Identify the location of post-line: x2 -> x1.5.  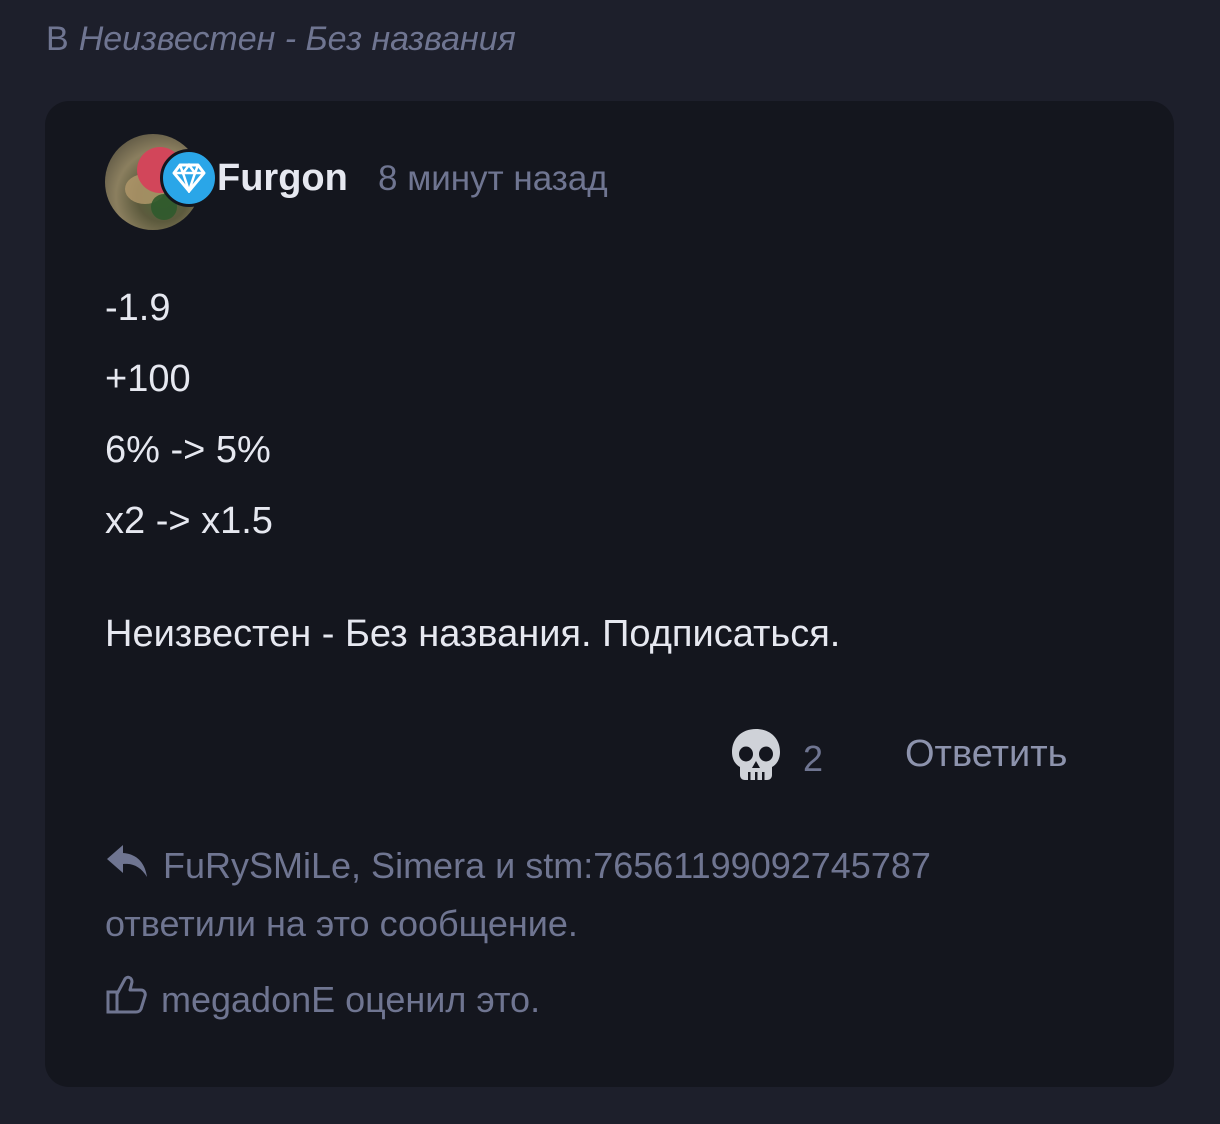
(189, 521).